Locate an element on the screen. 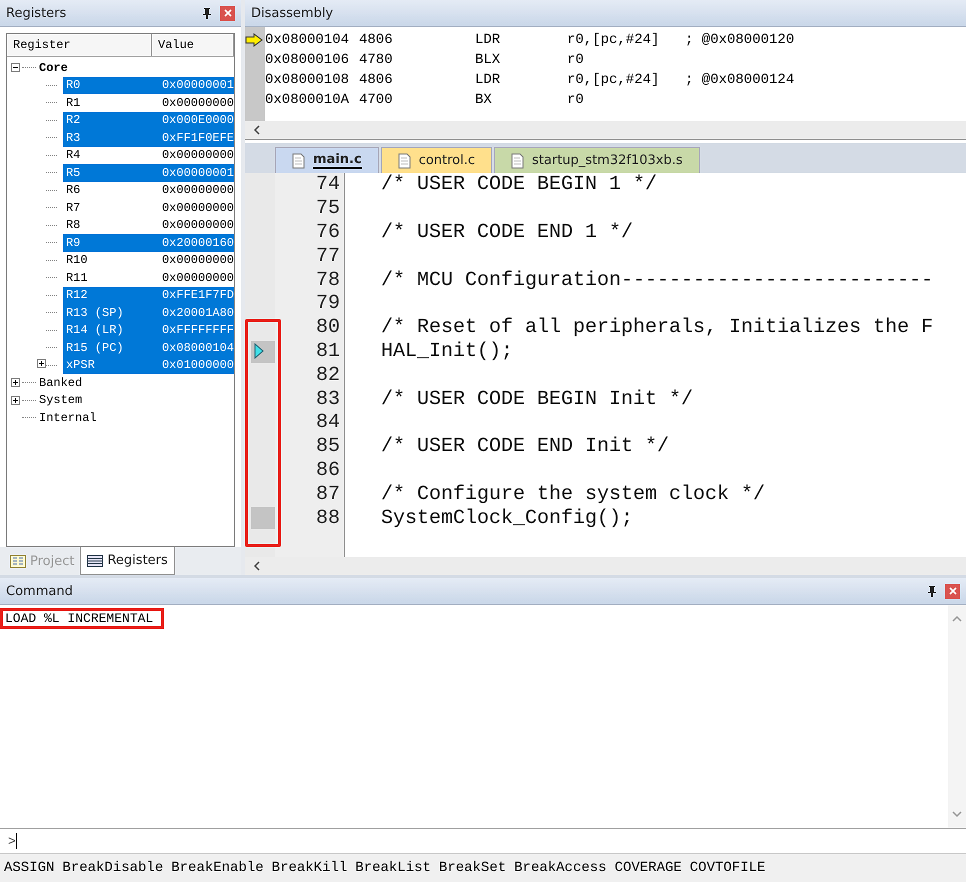 This screenshot has width=966, height=882. tree-item: Core is located at coordinates (53, 67).